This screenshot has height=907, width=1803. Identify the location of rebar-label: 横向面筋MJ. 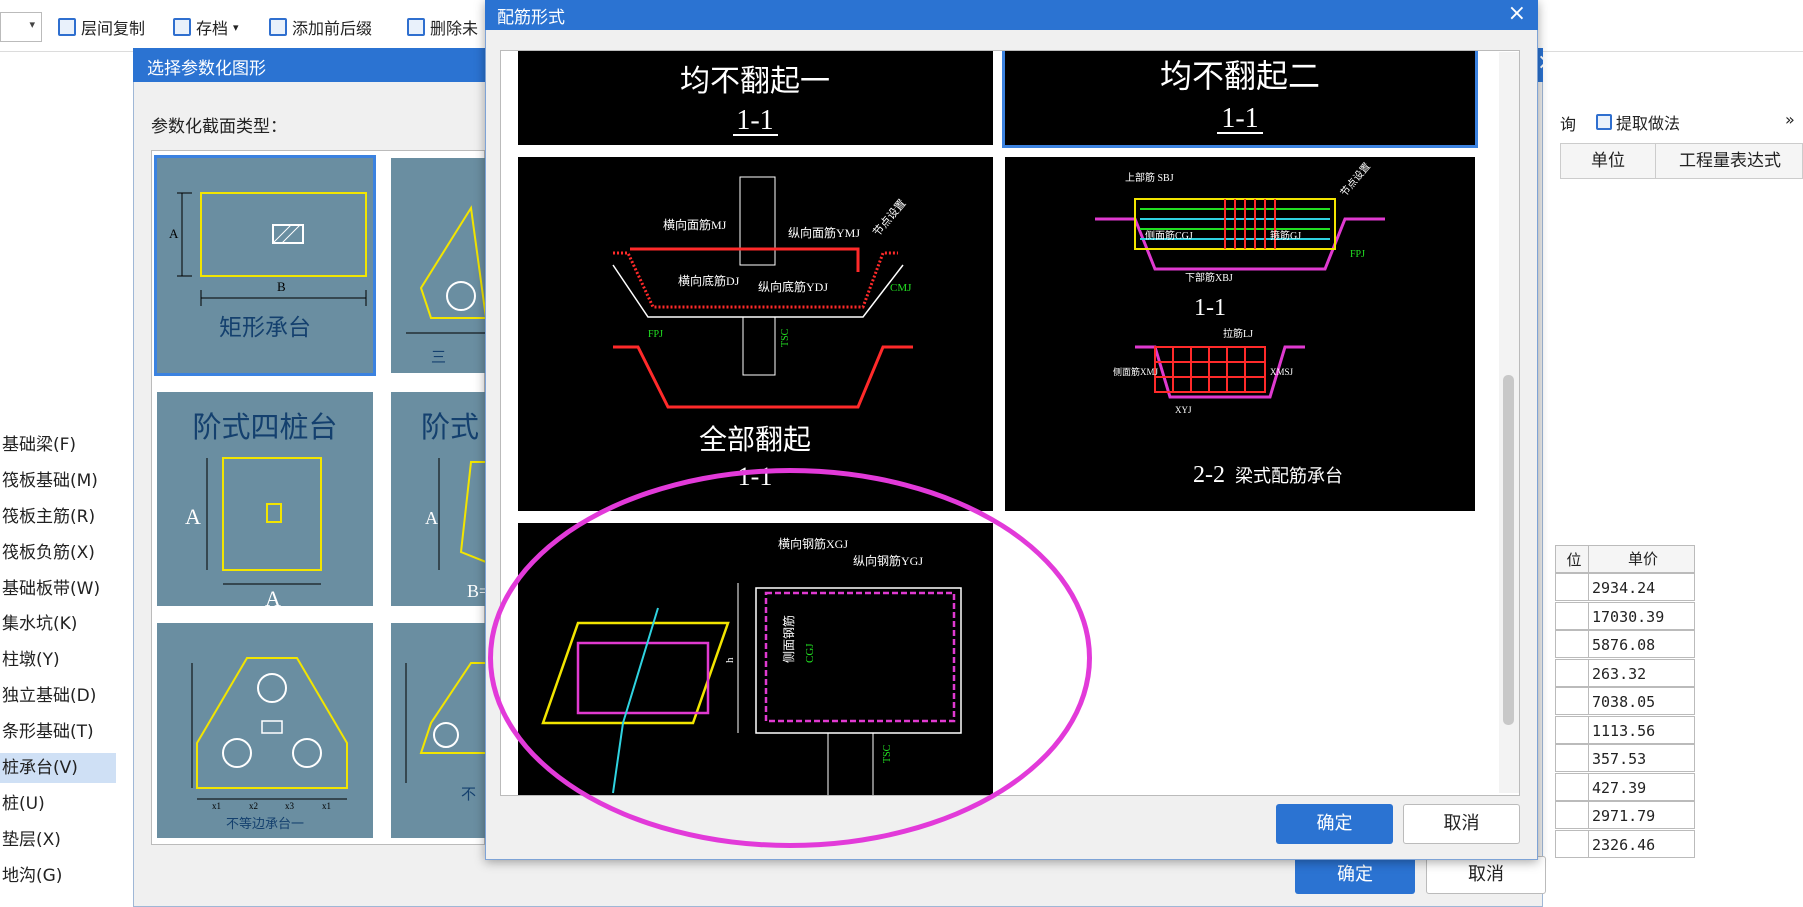
(695, 224).